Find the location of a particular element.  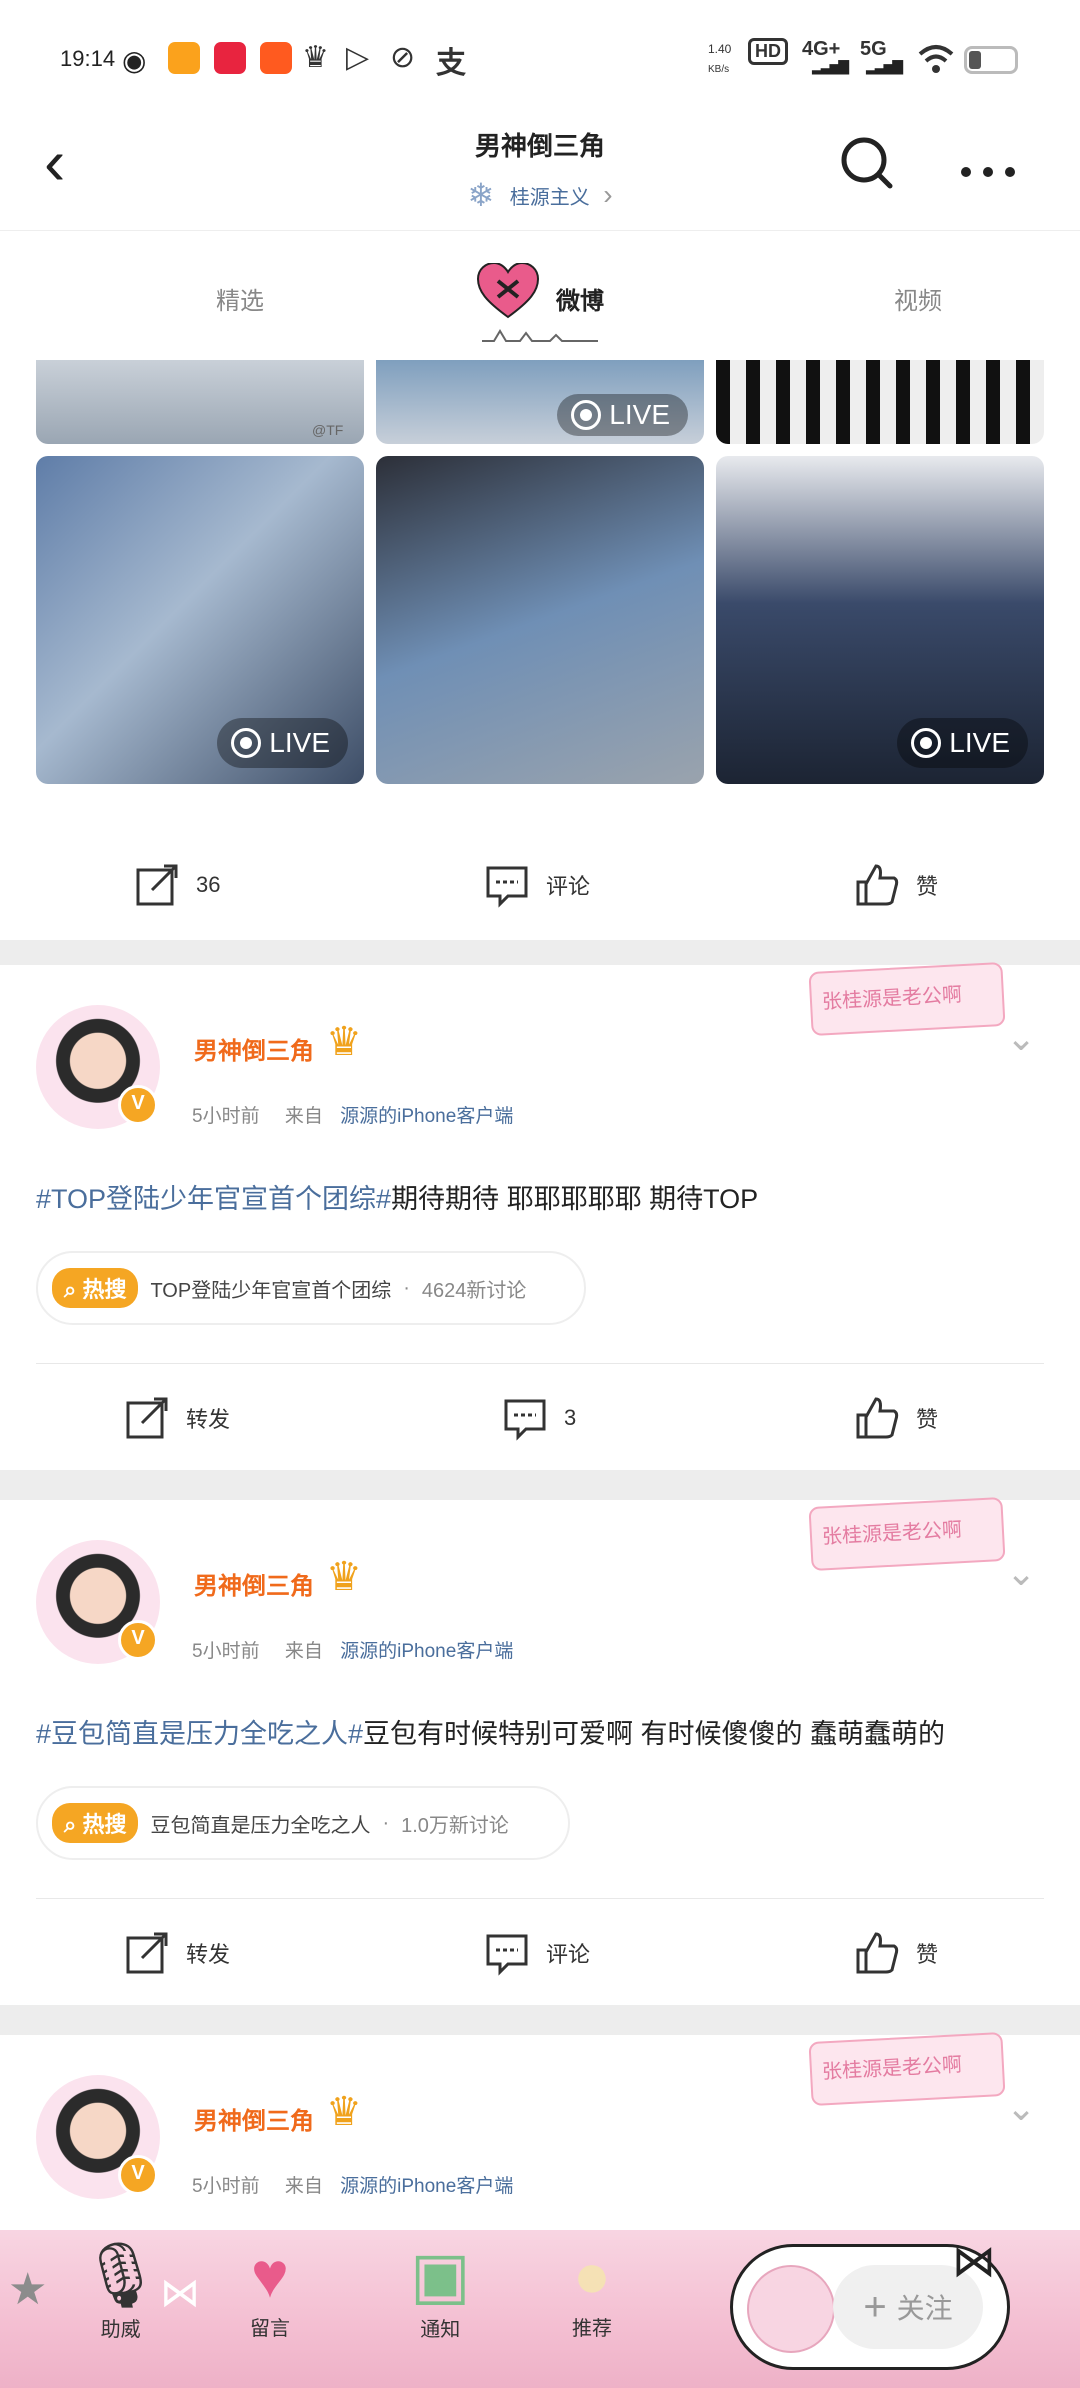

tab-video: 视频 is located at coordinates (918, 298).